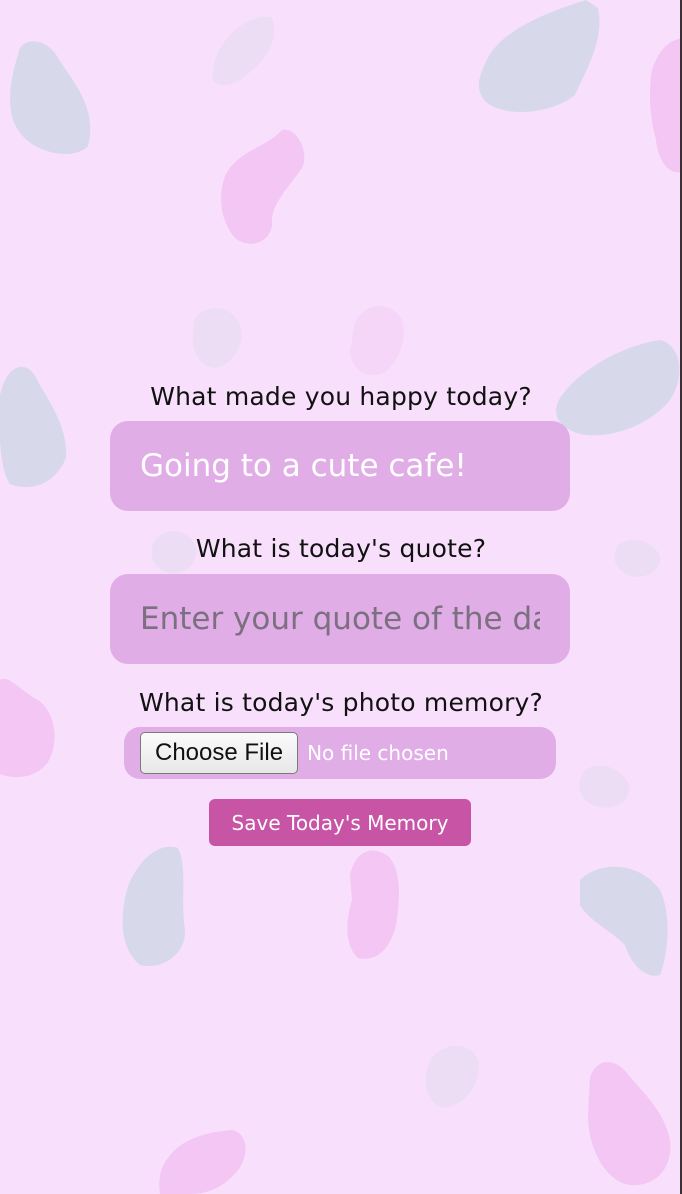 Image resolution: width=682 pixels, height=1194 pixels. I want to click on happy-label: What made you happy today?, so click(341, 396).